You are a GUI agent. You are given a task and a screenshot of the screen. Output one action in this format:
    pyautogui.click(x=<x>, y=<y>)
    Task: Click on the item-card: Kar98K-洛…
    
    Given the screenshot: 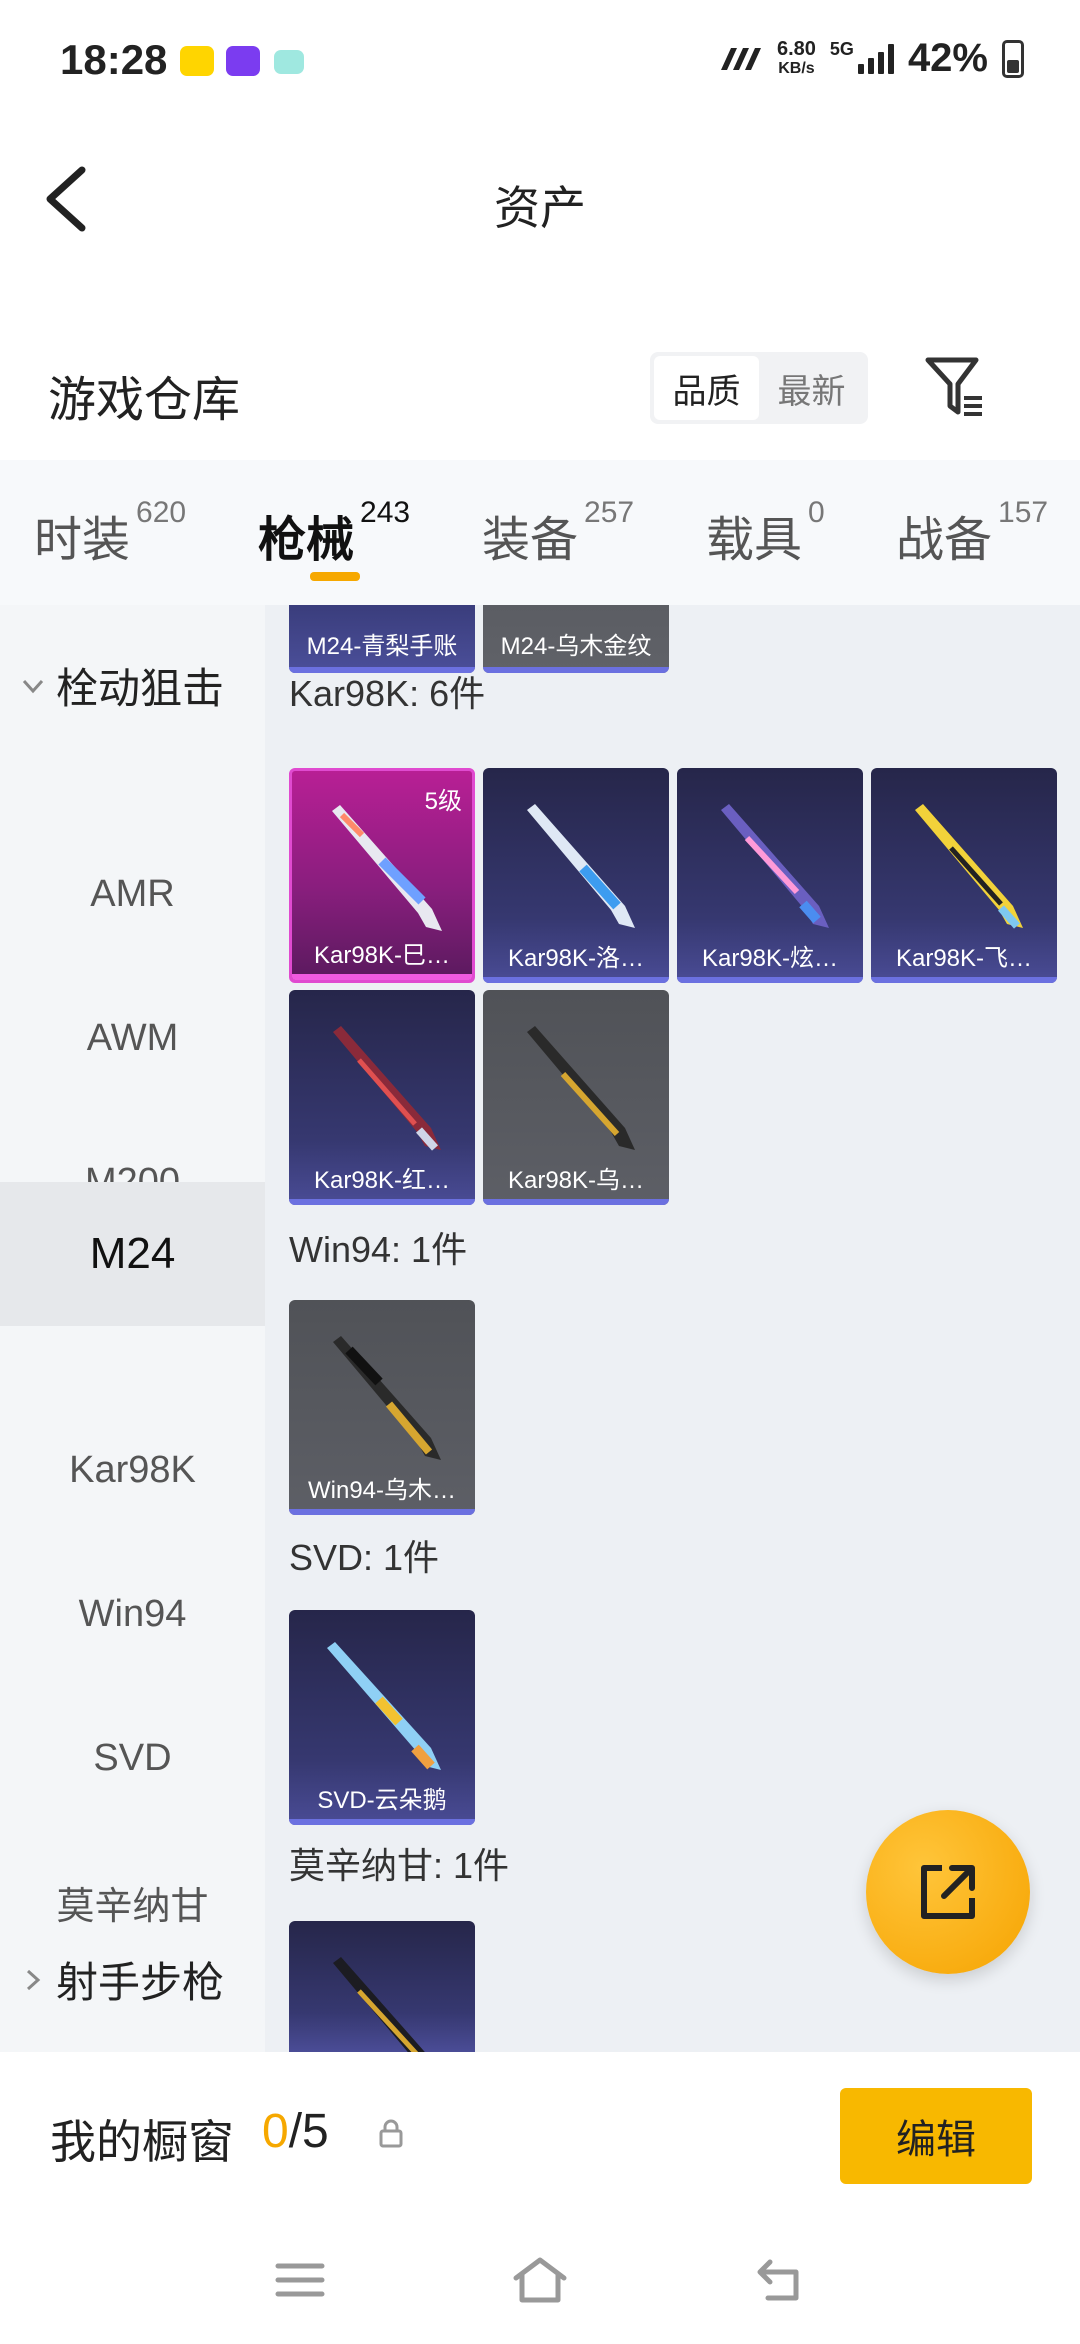 What is the action you would take?
    pyautogui.click(x=576, y=875)
    